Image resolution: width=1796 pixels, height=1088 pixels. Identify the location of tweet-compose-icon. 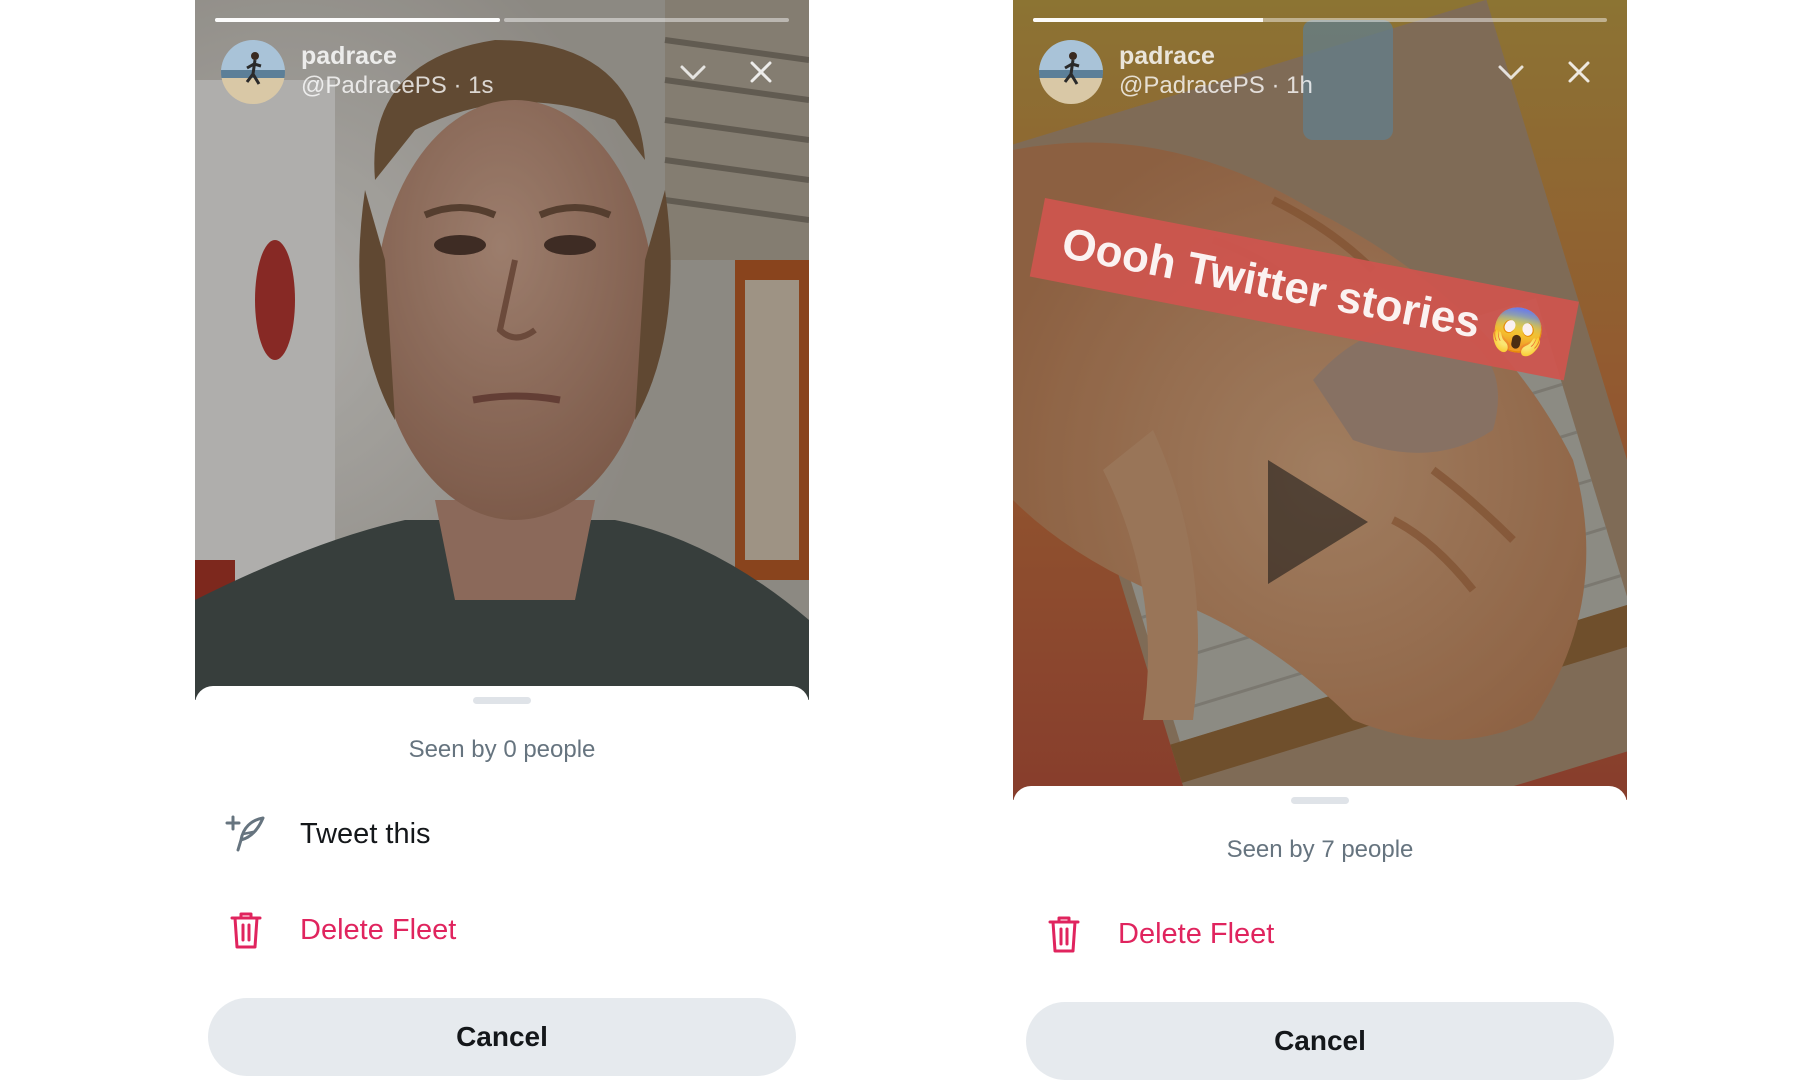
(246, 834).